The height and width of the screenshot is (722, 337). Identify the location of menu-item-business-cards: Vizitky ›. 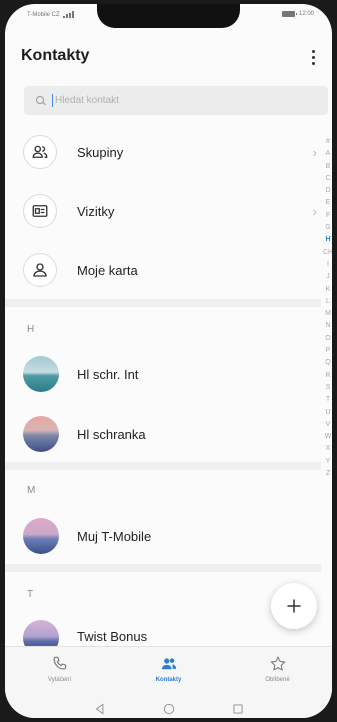
(161, 211).